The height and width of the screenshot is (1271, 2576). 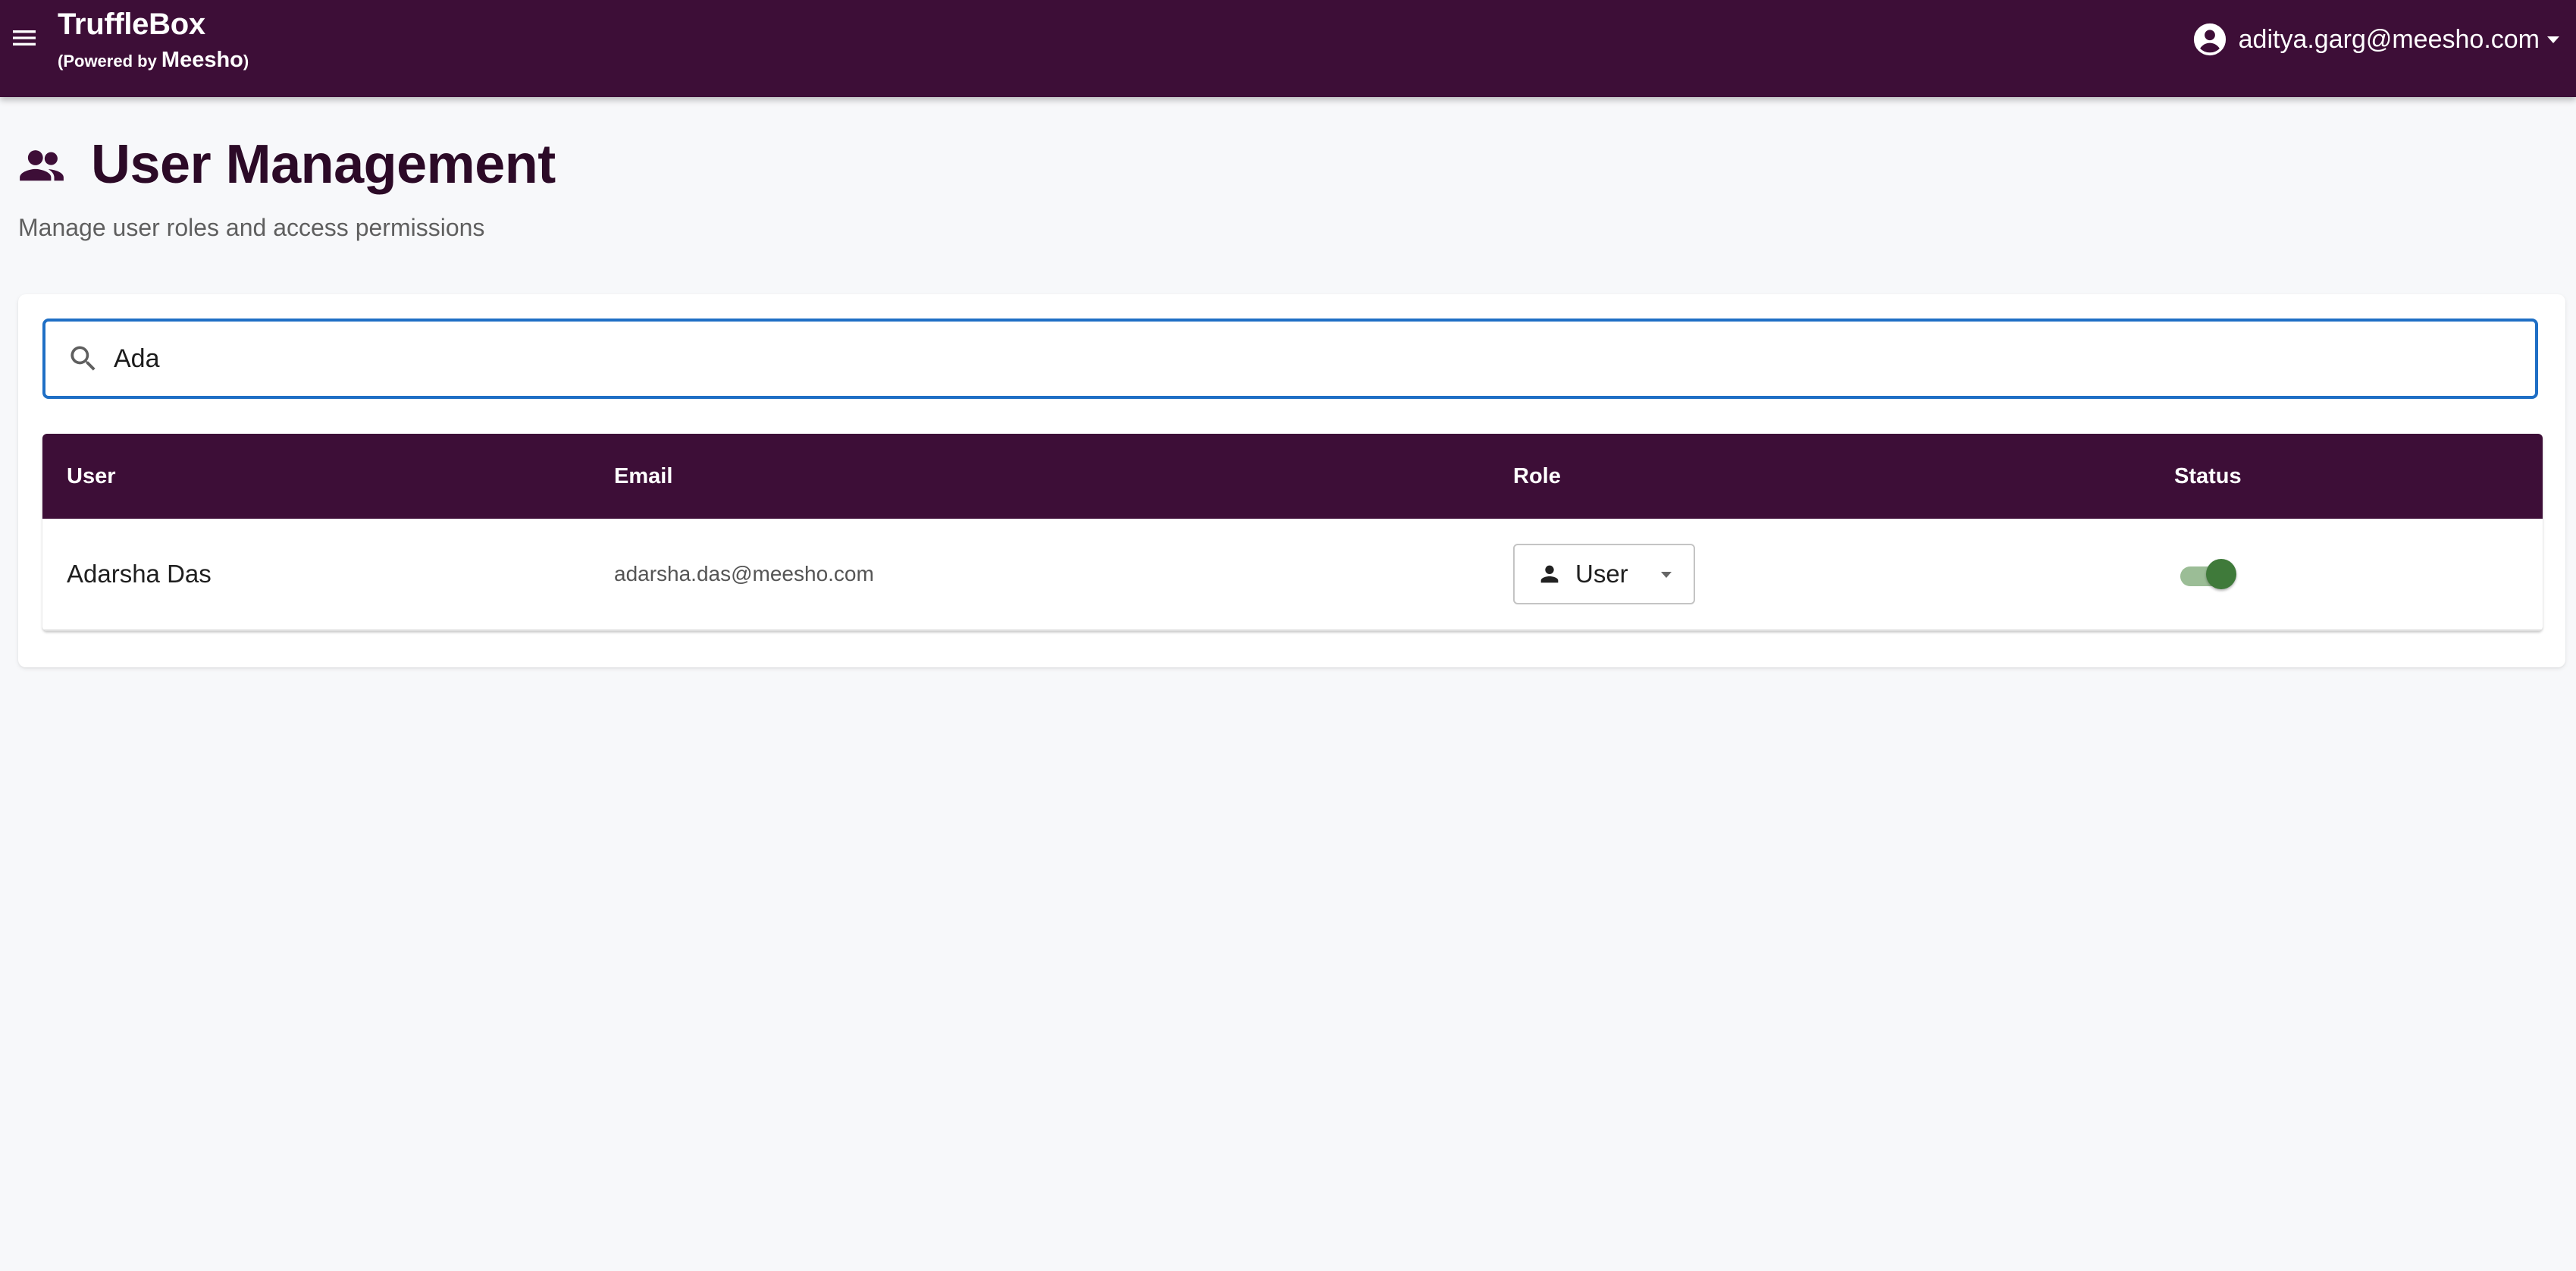 I want to click on table-row: Adarsha Das adarsha.das@meesho.com User, so click(x=1292, y=575).